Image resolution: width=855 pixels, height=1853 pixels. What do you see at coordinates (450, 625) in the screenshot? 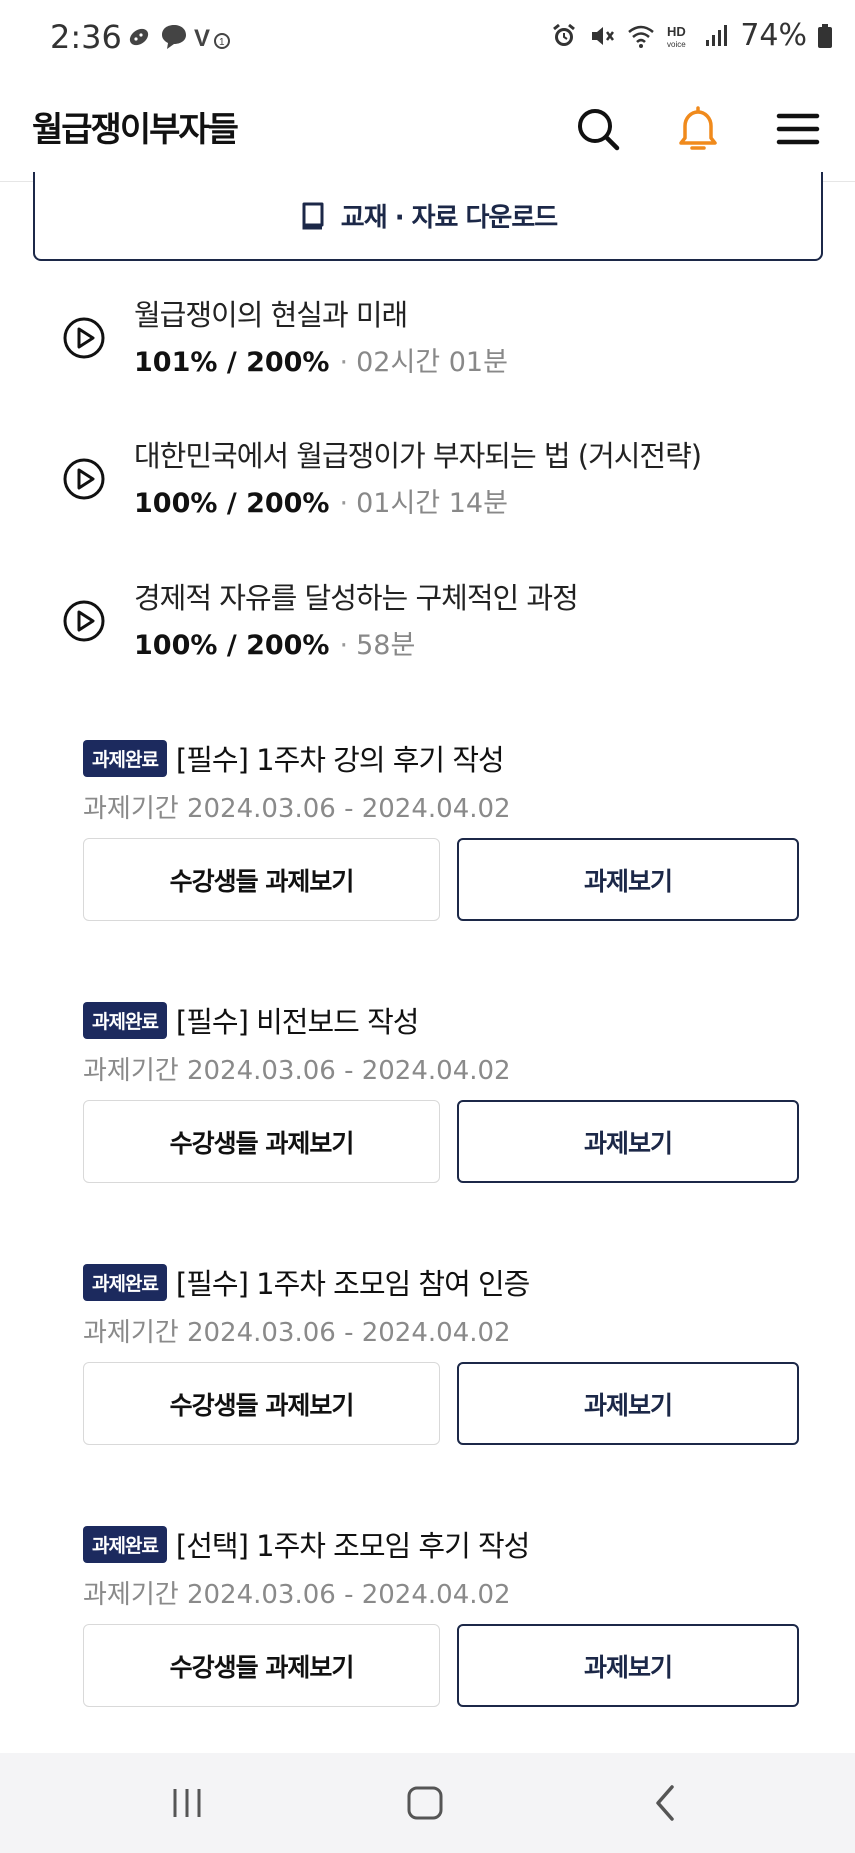
I see `lecture-item: 경제적 자유를 달성하는 구체적인 과정 100% / 200% · 58분` at bounding box center [450, 625].